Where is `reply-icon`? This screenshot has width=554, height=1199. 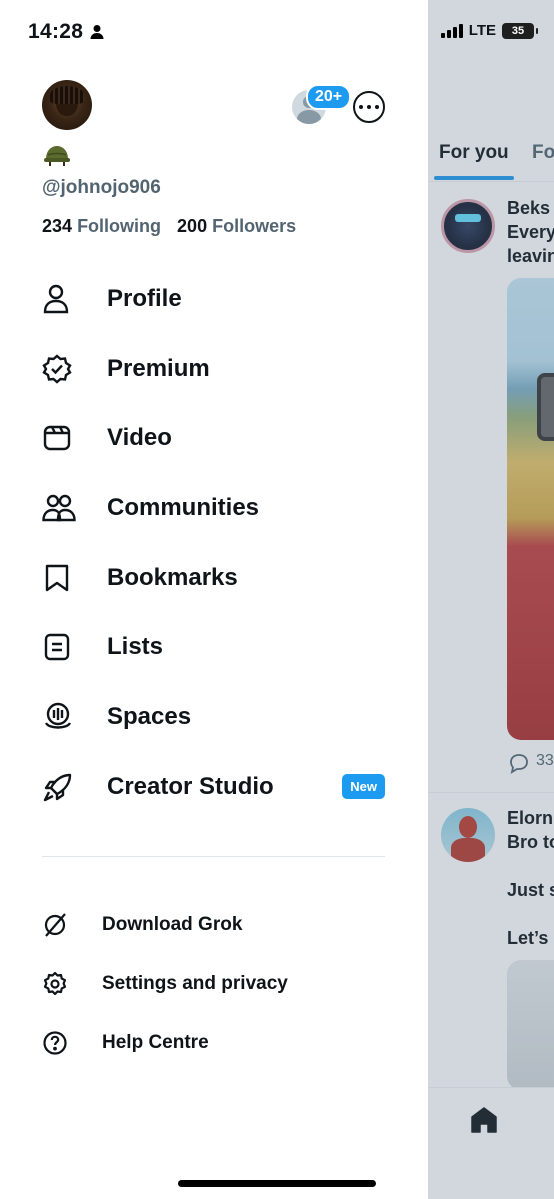 reply-icon is located at coordinates (519, 763).